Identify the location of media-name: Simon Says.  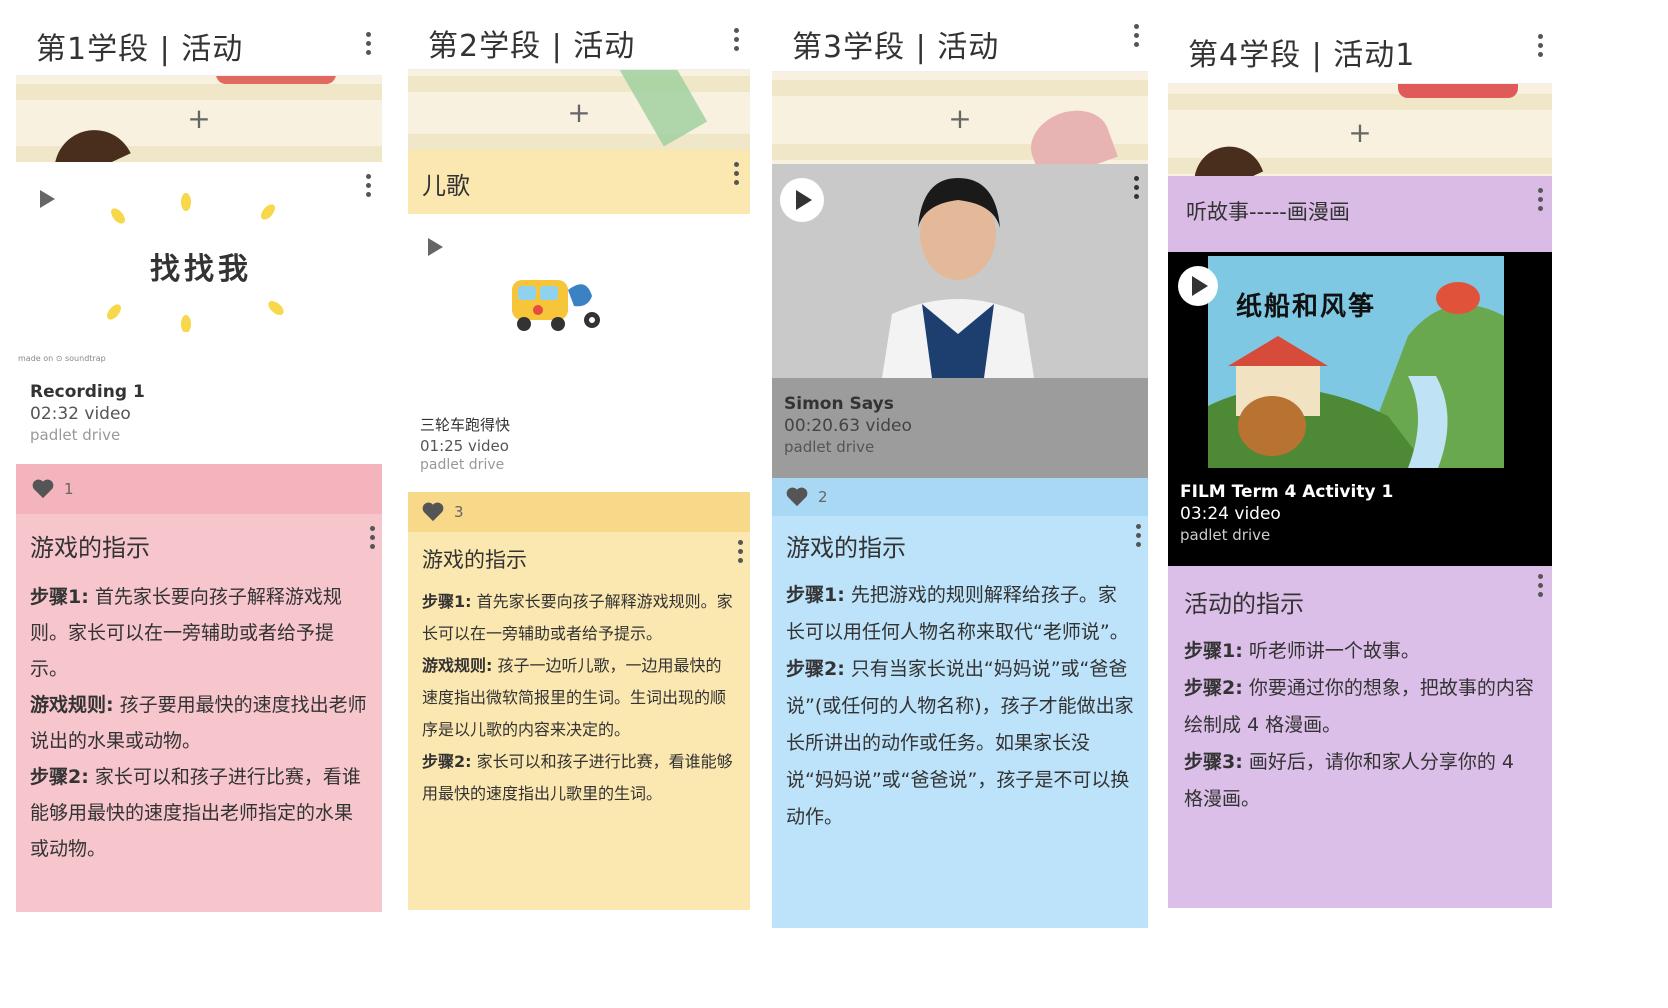
(839, 404).